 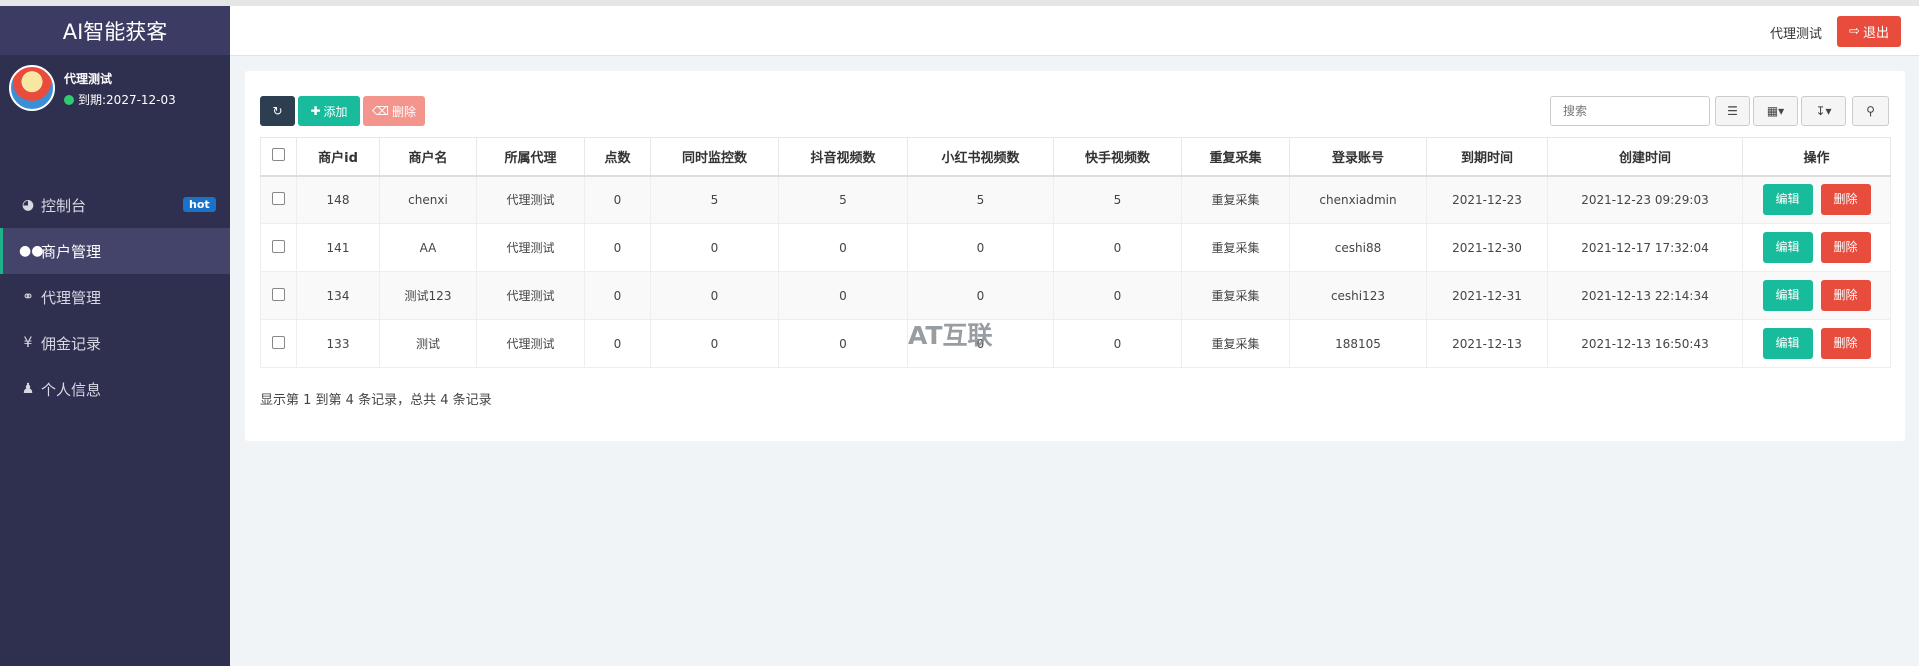 I want to click on search-icon: ⚲, so click(x=1870, y=111).